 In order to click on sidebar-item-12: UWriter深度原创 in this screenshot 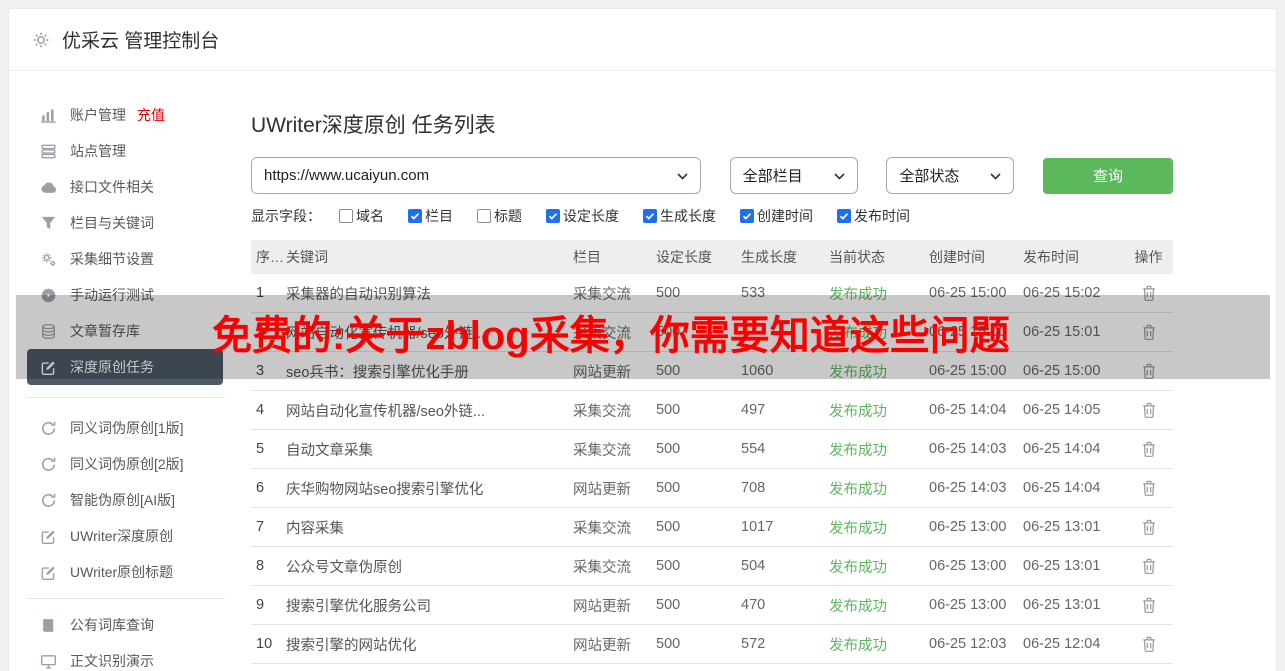, I will do `click(125, 536)`.